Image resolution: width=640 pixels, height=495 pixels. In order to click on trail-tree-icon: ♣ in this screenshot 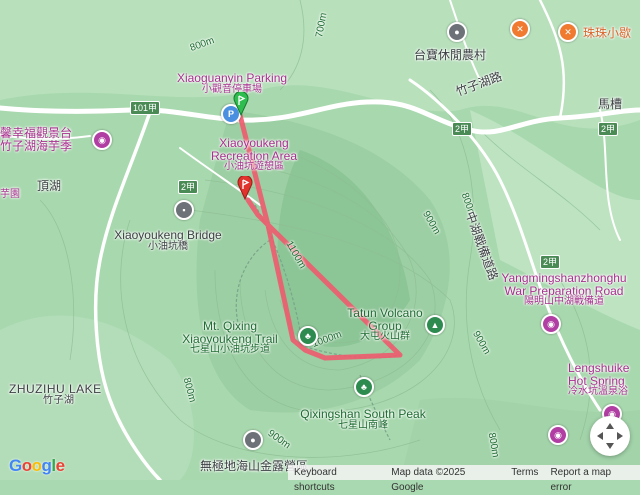, I will do `click(308, 336)`.